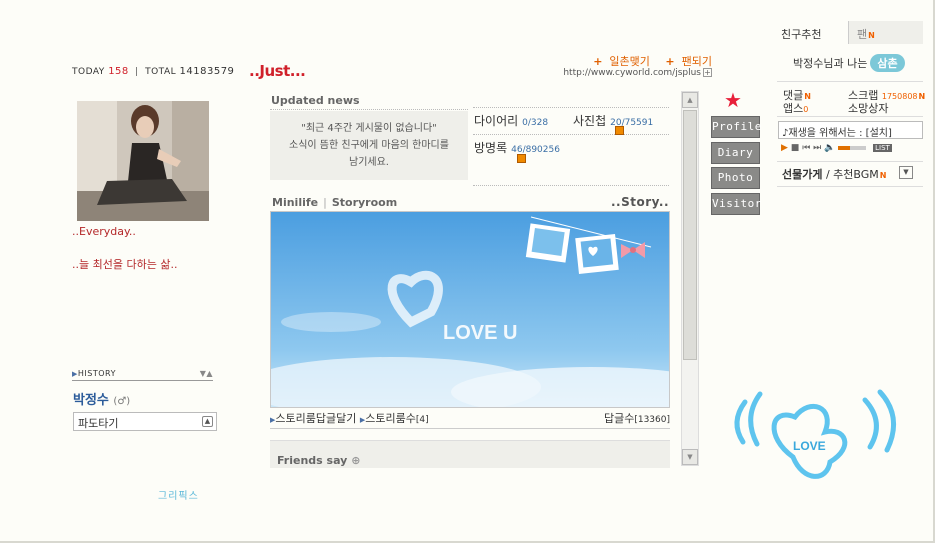 This screenshot has width=935, height=543. What do you see at coordinates (312, 460) in the screenshot?
I see `friends-say-label: Friends say` at bounding box center [312, 460].